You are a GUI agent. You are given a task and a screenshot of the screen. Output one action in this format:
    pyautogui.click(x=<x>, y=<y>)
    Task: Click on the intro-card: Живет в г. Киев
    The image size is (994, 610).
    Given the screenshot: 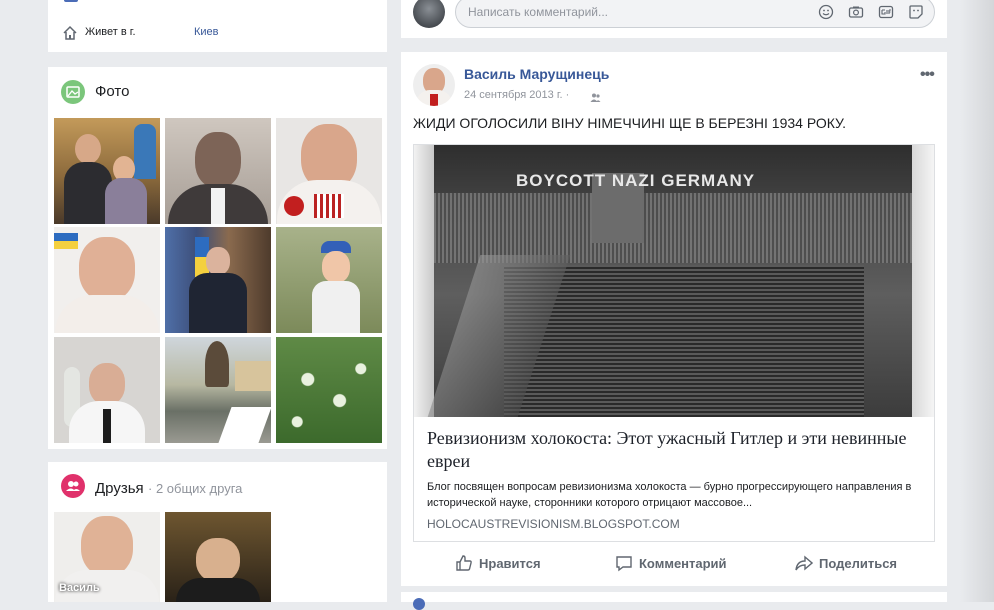 What is the action you would take?
    pyautogui.click(x=217, y=26)
    